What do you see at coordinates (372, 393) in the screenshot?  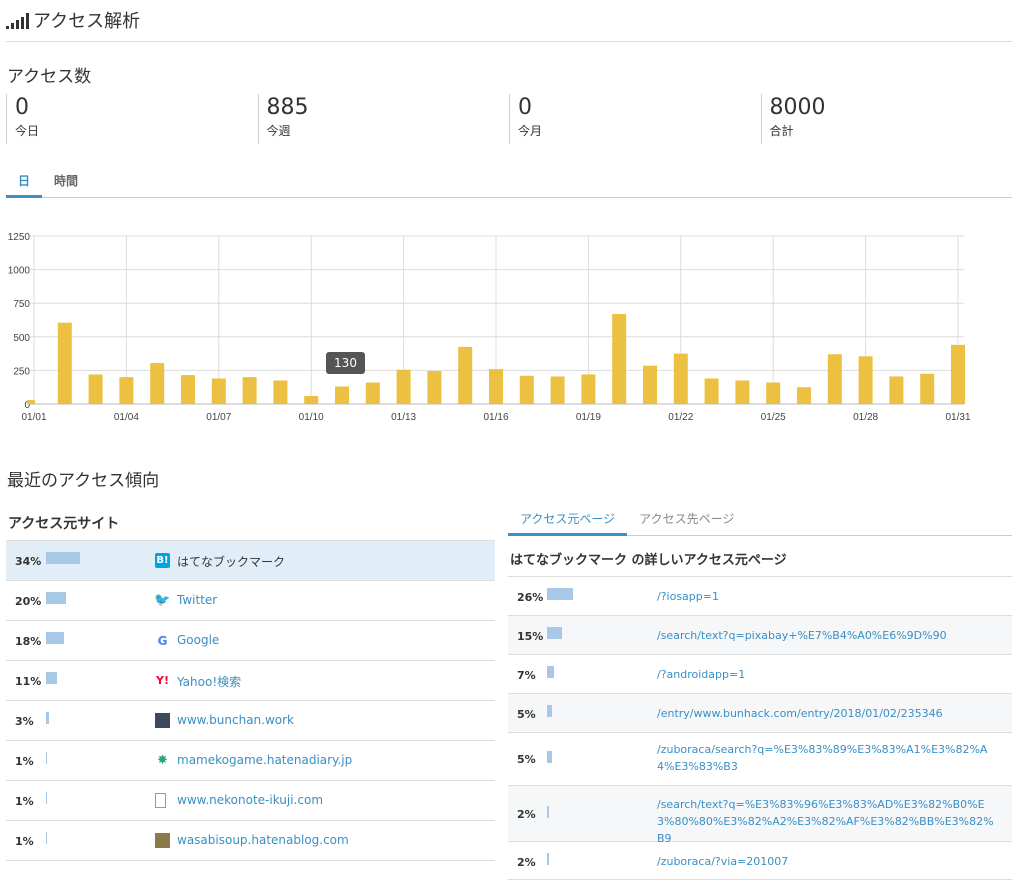 I see `bar-01/12` at bounding box center [372, 393].